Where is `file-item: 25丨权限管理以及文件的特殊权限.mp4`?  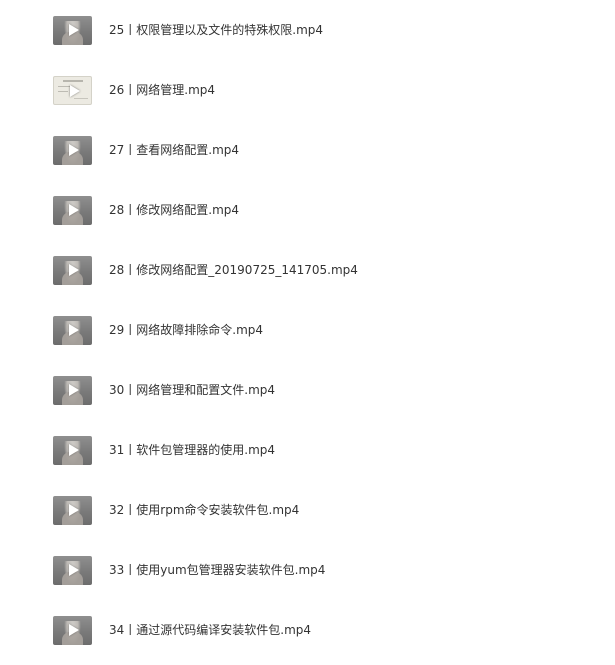
file-item: 25丨权限管理以及文件的特殊权限.mp4 is located at coordinates (323, 30).